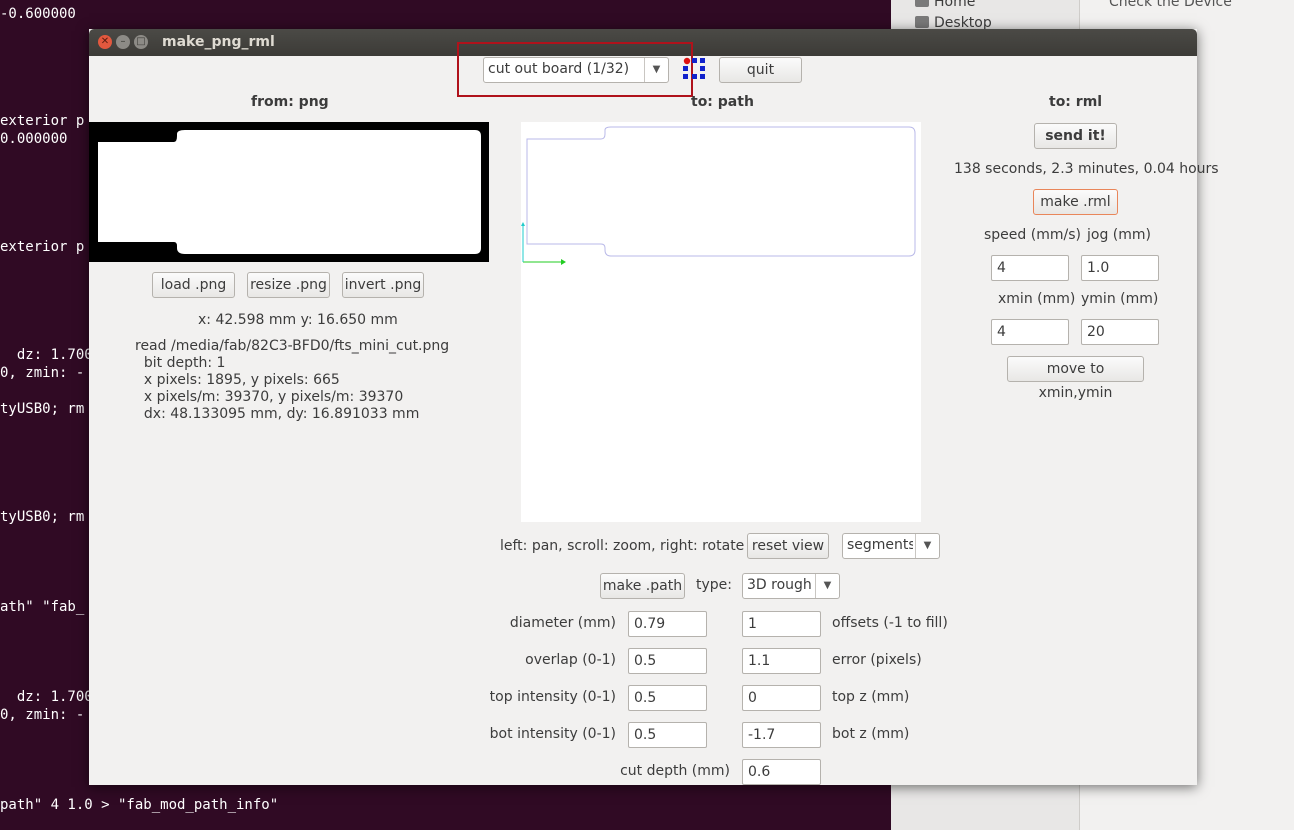 The width and height of the screenshot is (1294, 830). I want to click on speed-input: 4, so click(1030, 268).